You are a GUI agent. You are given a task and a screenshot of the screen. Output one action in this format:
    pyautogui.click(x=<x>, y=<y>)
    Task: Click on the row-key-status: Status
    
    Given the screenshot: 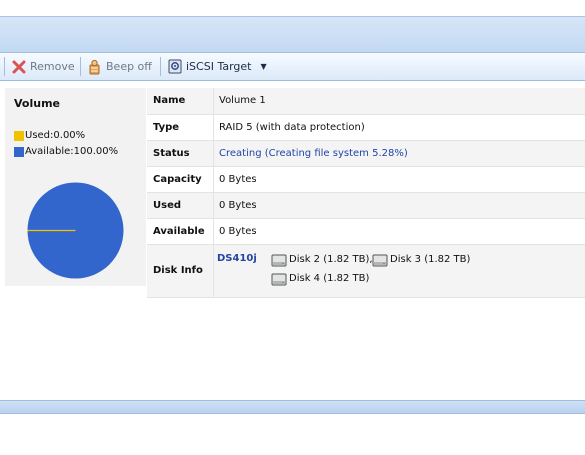 What is the action you would take?
    pyautogui.click(x=180, y=153)
    